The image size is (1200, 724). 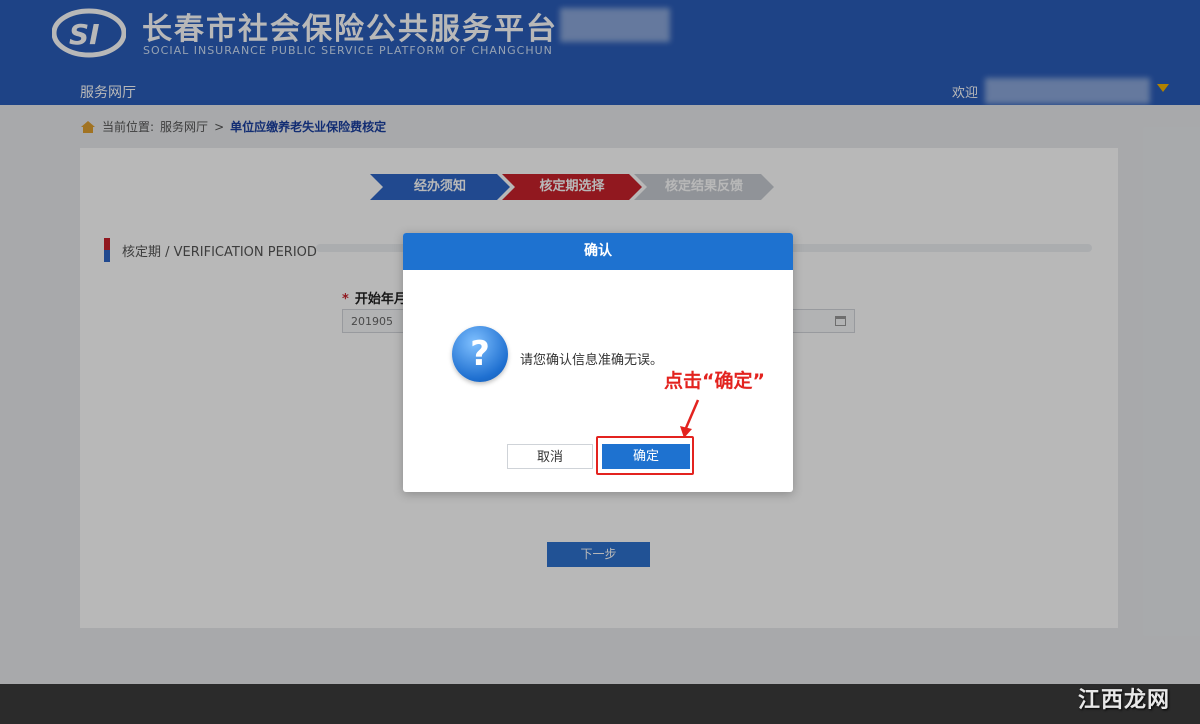 What do you see at coordinates (714, 381) in the screenshot?
I see `annotation-text: 点击“确定”` at bounding box center [714, 381].